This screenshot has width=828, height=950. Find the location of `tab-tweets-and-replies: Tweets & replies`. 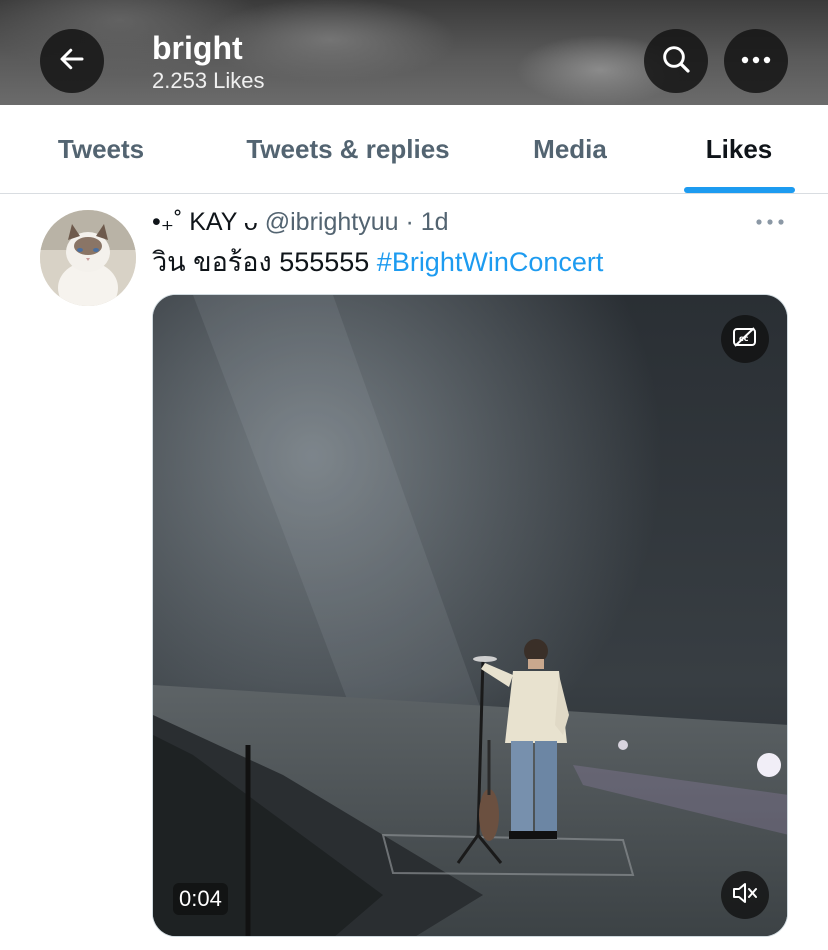

tab-tweets-and-replies: Tweets & replies is located at coordinates (348, 149).